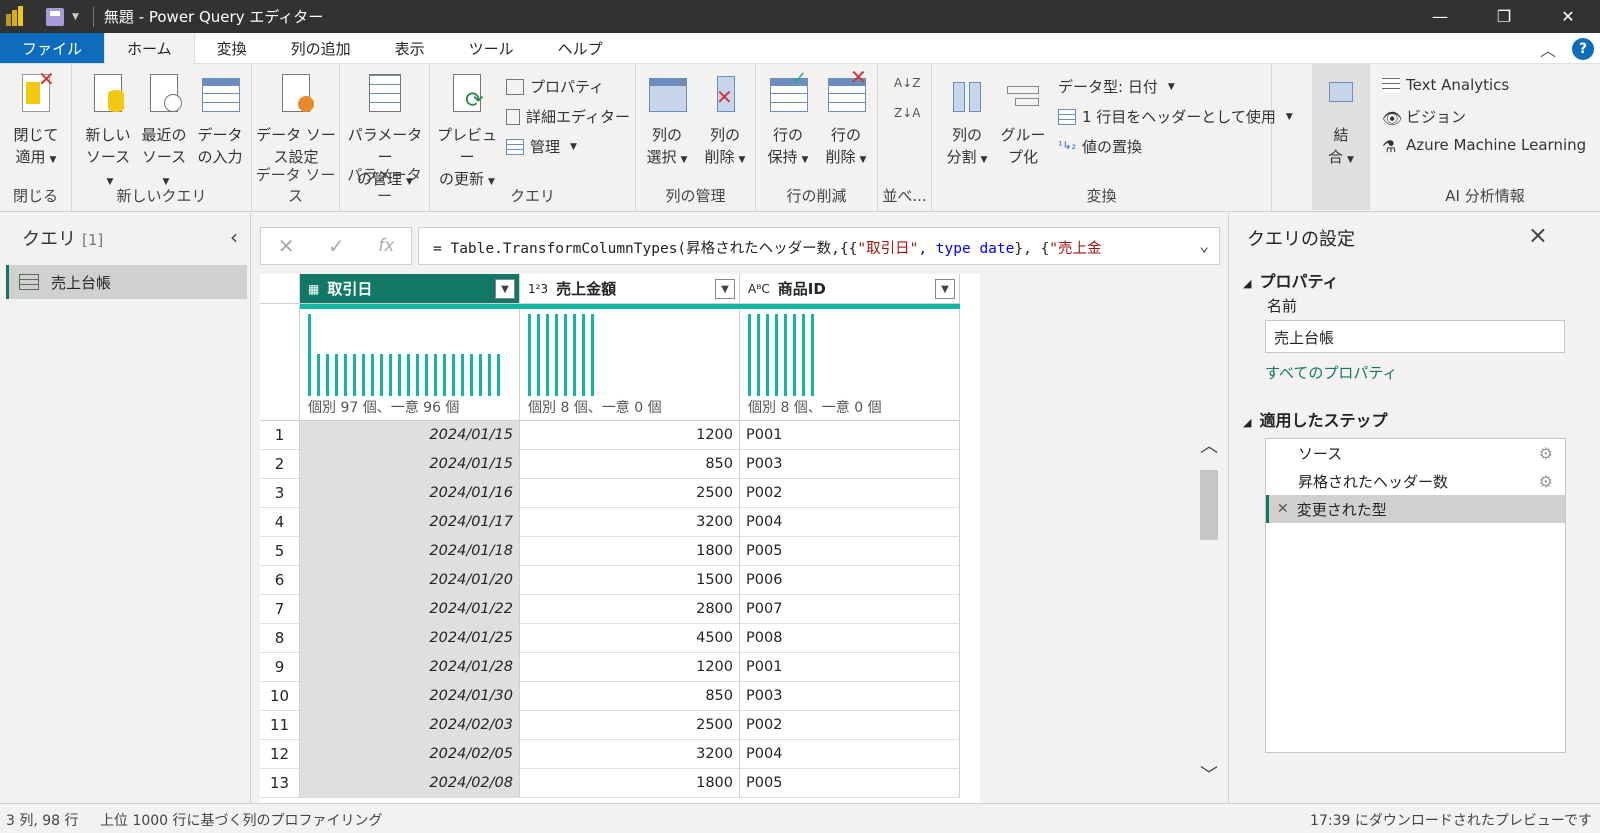 This screenshot has width=1600, height=833. Describe the element at coordinates (555, 86) in the screenshot. I see `properties-button: プロパティ` at that location.